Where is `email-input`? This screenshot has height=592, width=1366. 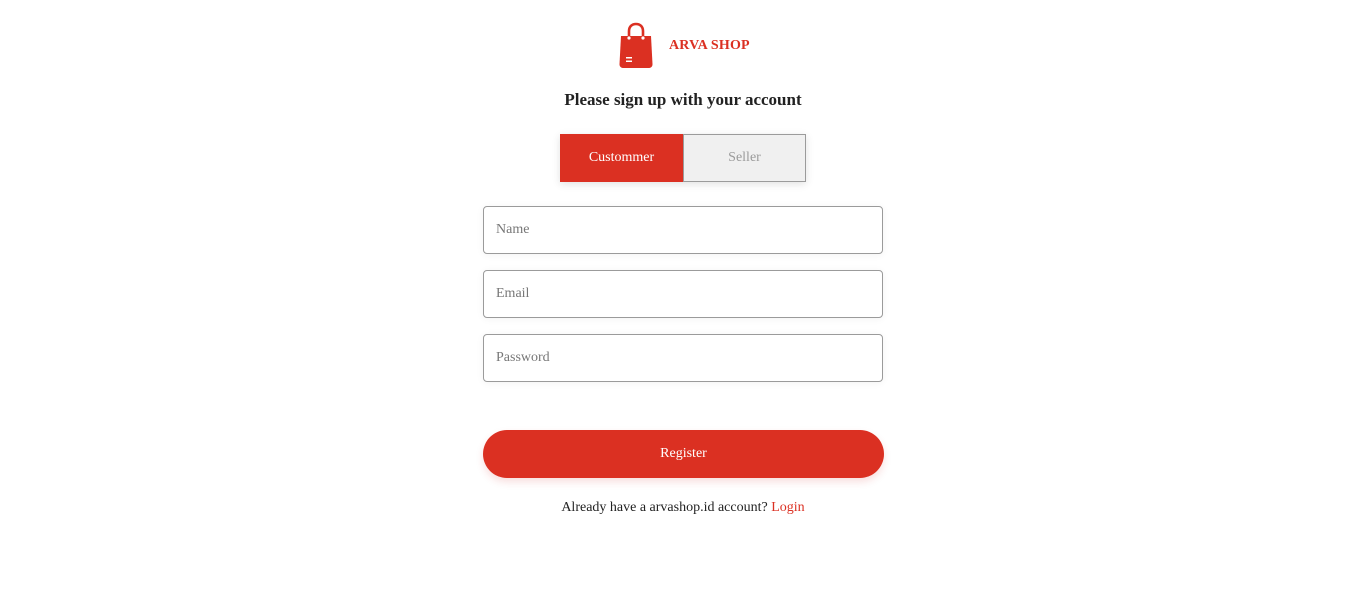 email-input is located at coordinates (683, 294).